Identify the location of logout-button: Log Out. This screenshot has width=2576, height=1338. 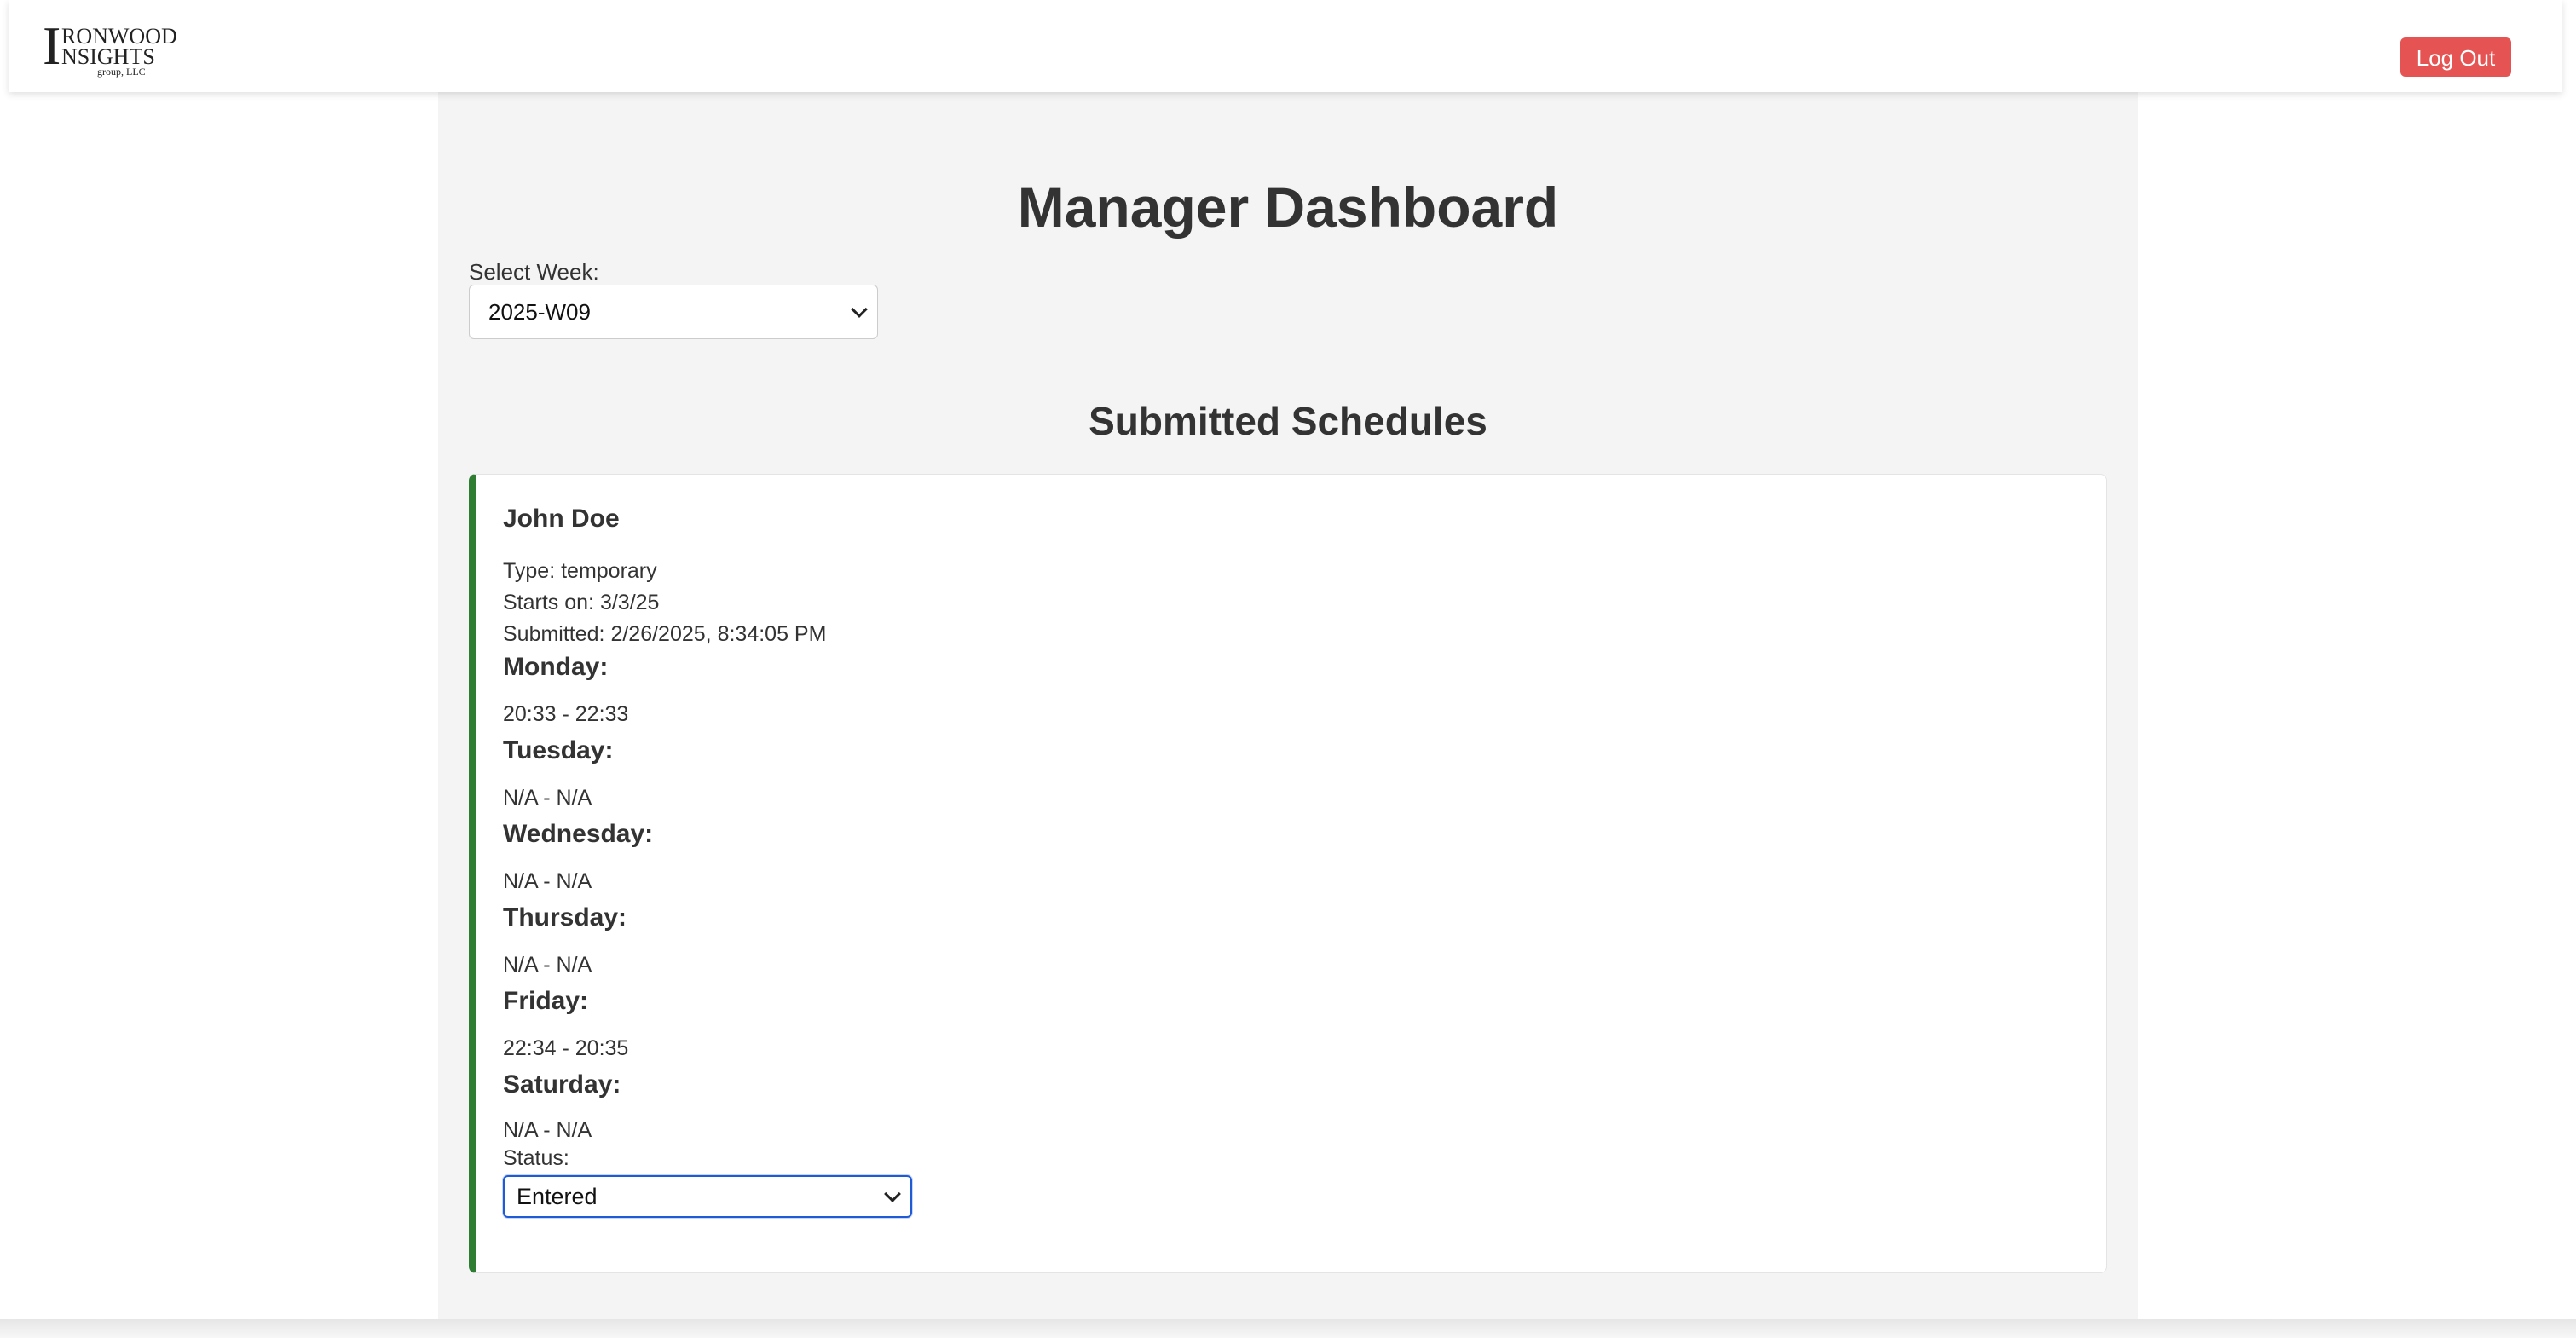
(2455, 57).